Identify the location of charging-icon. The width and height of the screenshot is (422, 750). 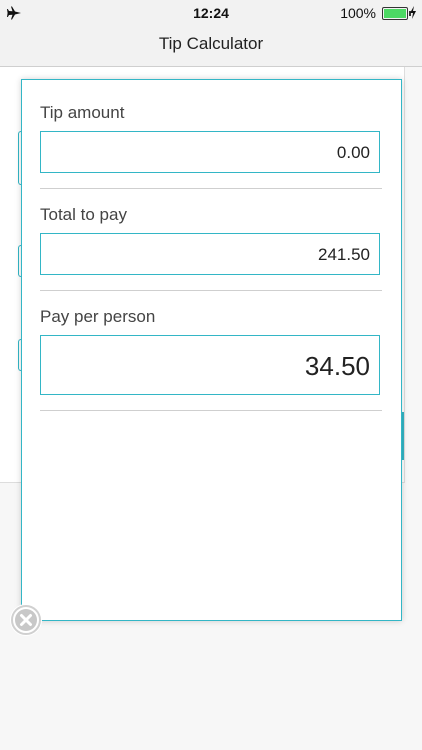
(413, 12).